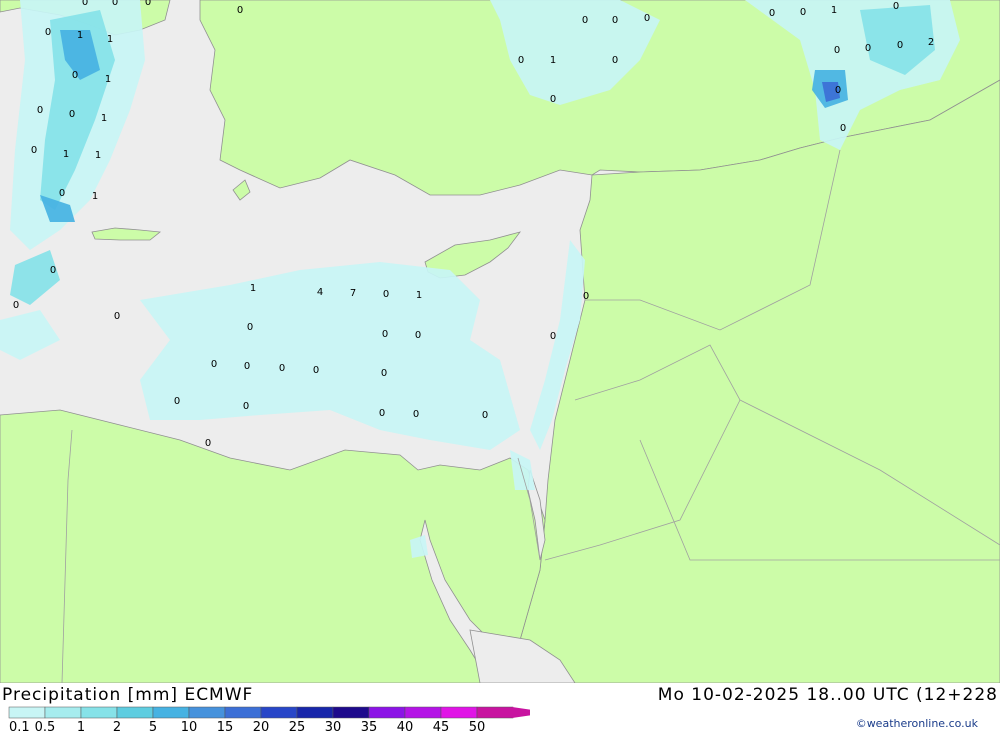 Image resolution: width=1000 pixels, height=737 pixels. I want to click on precip-value-label: 4, so click(320, 292).